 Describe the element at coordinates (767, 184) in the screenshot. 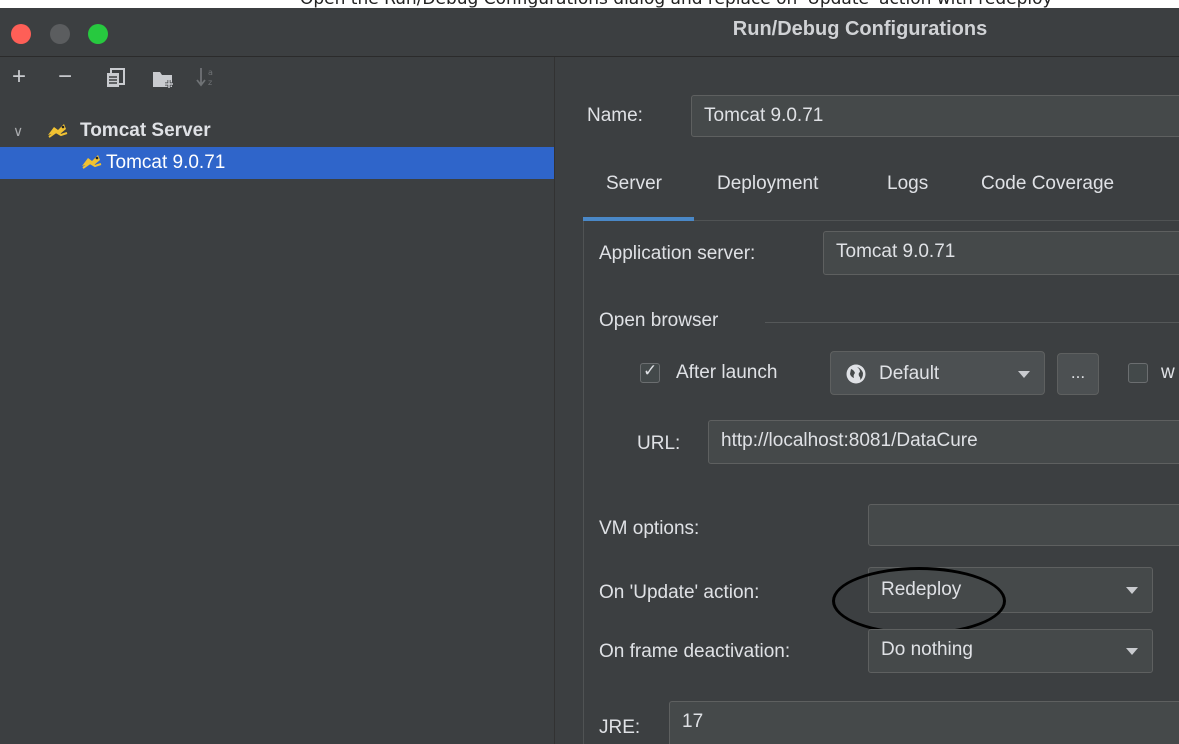

I see `tab-deployment: Deployment` at that location.